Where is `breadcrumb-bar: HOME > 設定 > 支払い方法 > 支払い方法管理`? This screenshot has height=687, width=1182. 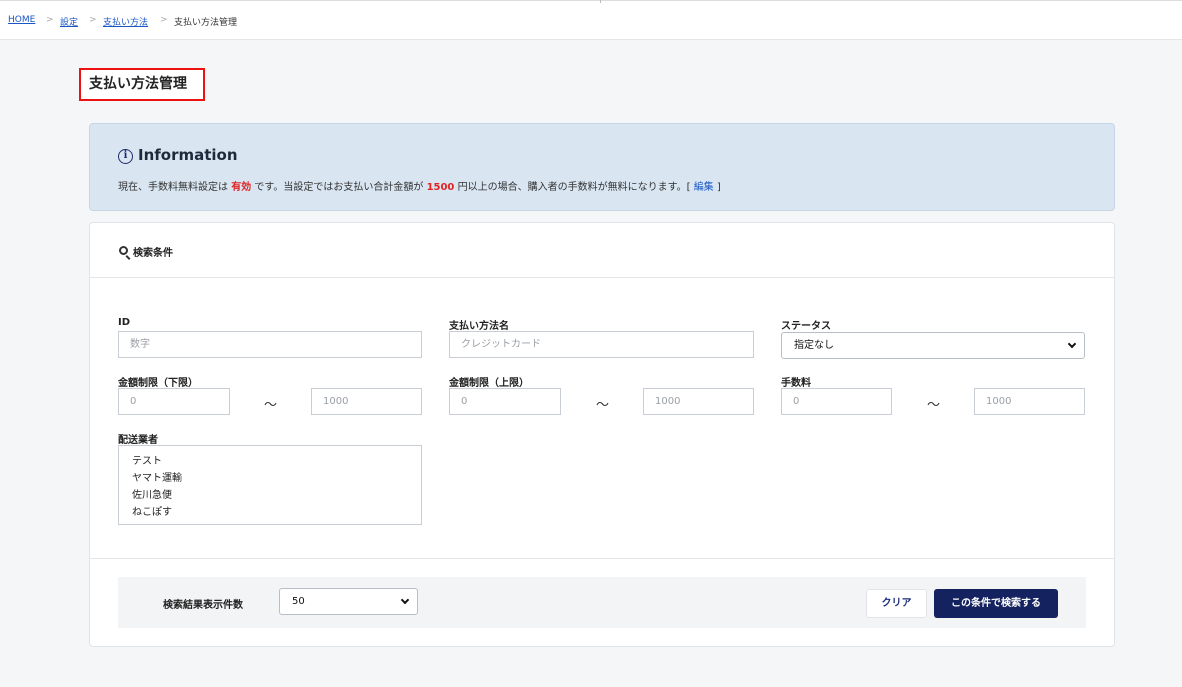
breadcrumb-bar: HOME > 設定 > 支払い方法 > 支払い方法管理 is located at coordinates (591, 20).